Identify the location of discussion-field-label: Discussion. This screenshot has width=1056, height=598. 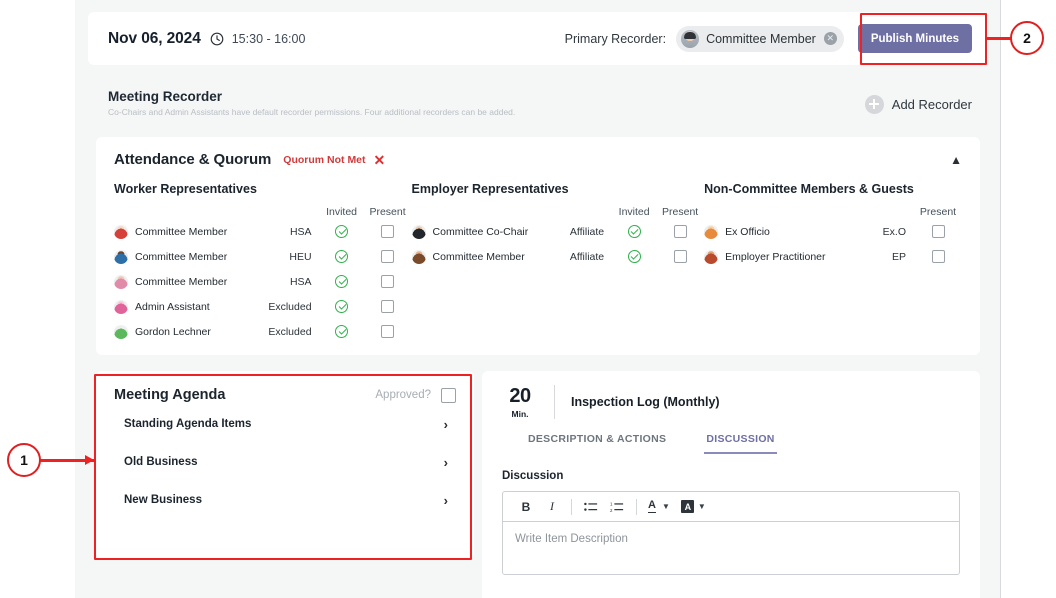
(533, 476).